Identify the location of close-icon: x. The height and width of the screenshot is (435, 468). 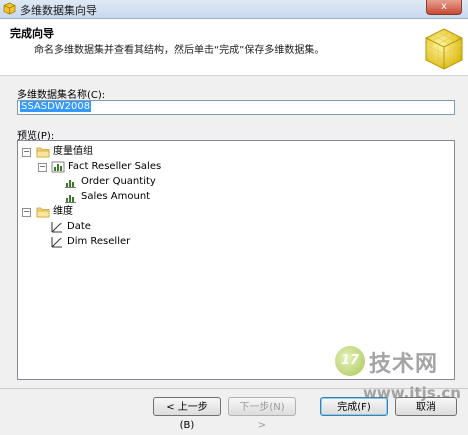
(444, 6).